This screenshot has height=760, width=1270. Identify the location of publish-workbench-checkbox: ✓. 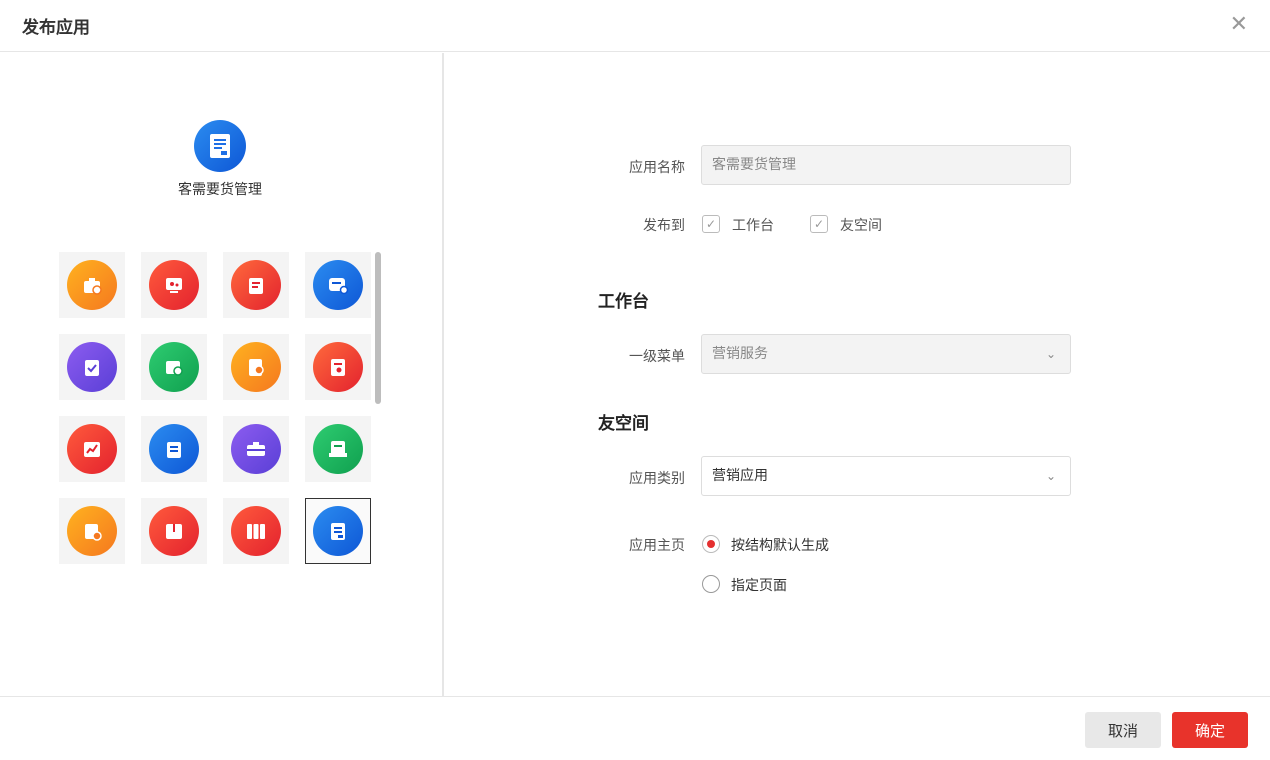
(711, 224).